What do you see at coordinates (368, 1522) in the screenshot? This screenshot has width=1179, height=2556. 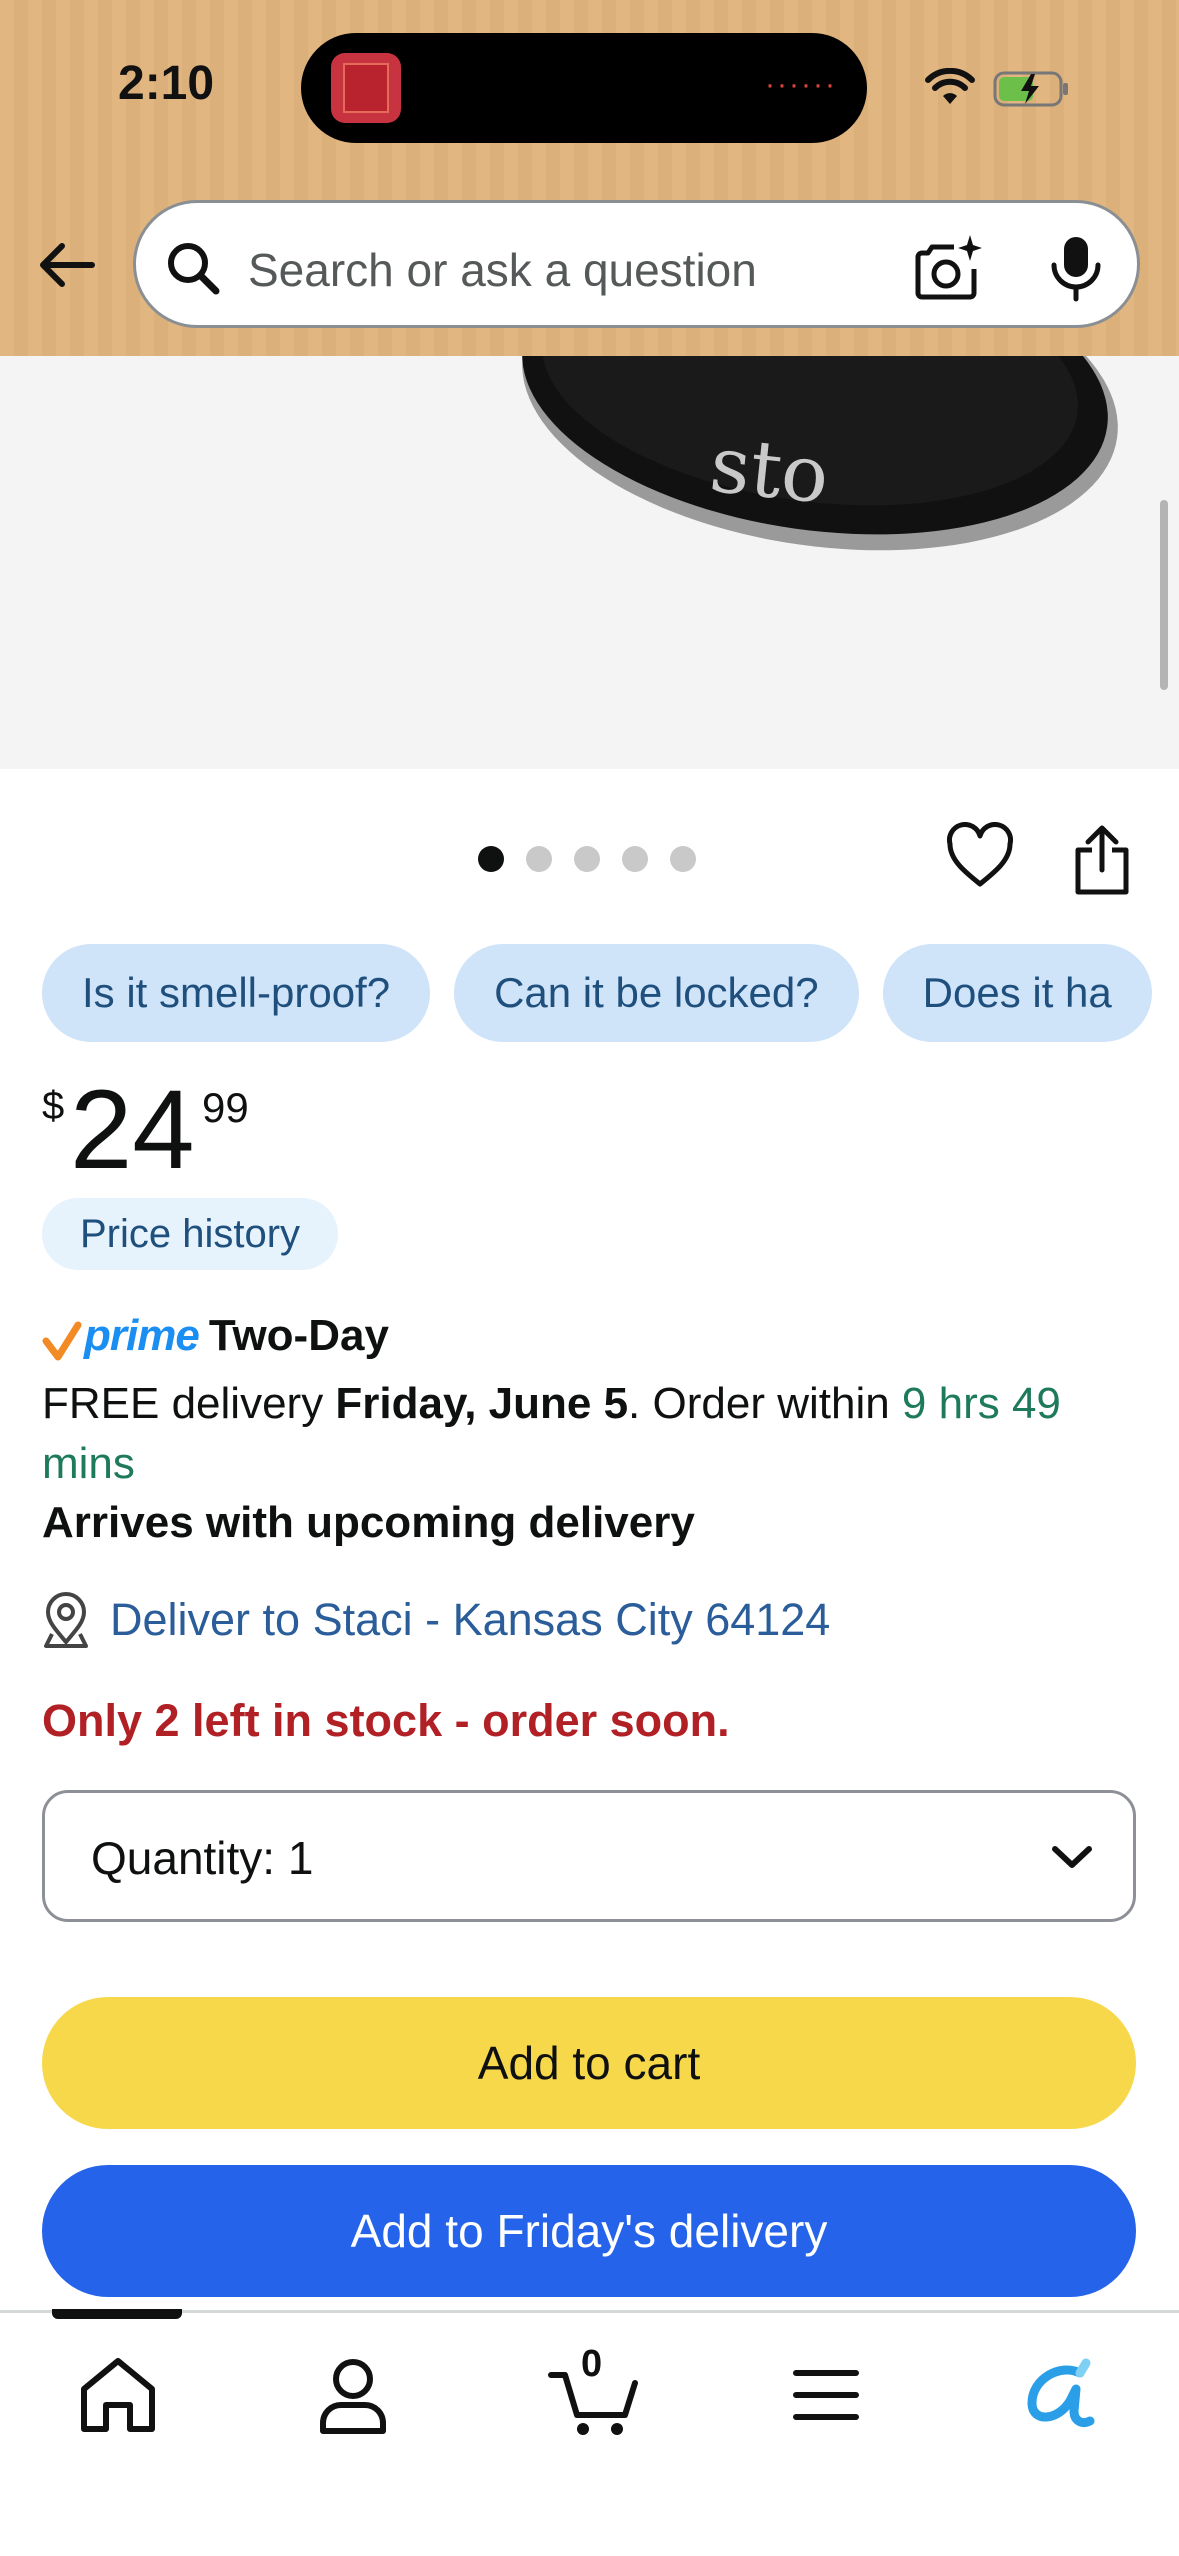 I see `arrives-with-delivery: Arrives with upcoming delivery` at bounding box center [368, 1522].